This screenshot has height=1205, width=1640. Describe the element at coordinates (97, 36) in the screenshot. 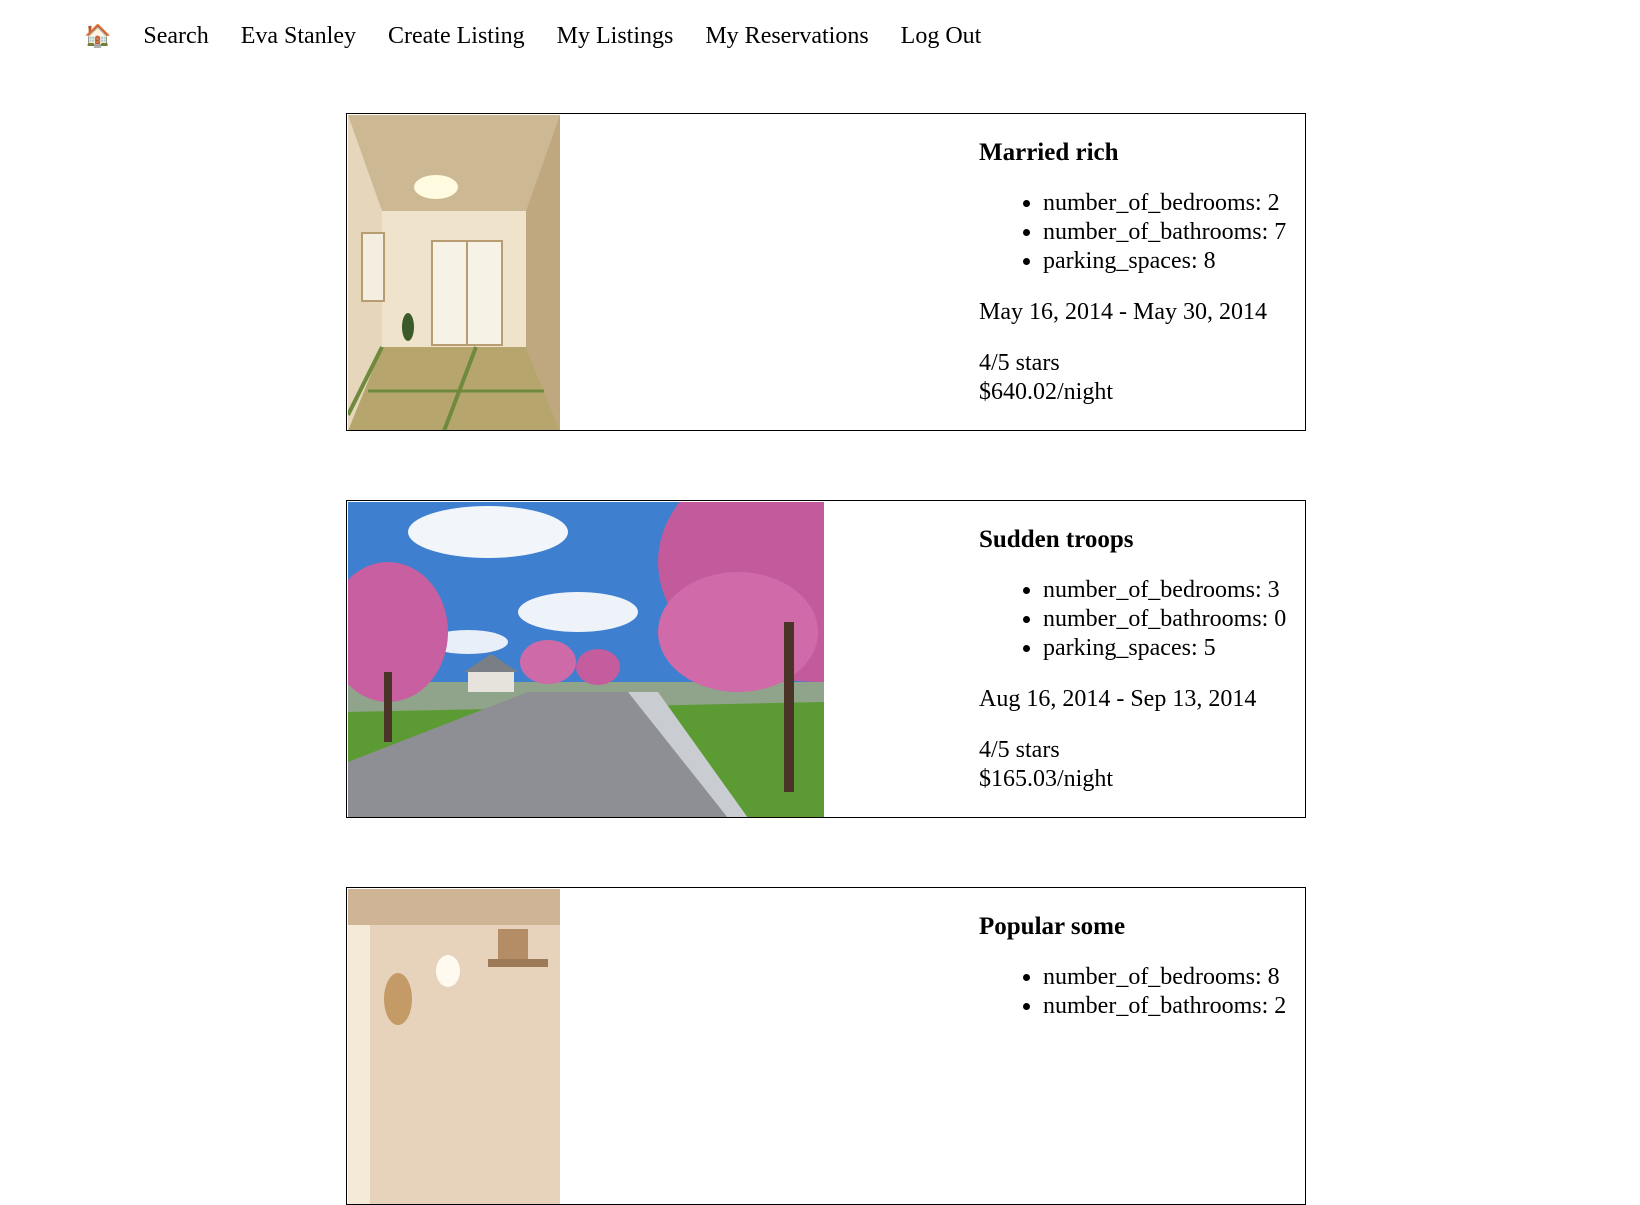

I see `home-icon: 🏠` at that location.